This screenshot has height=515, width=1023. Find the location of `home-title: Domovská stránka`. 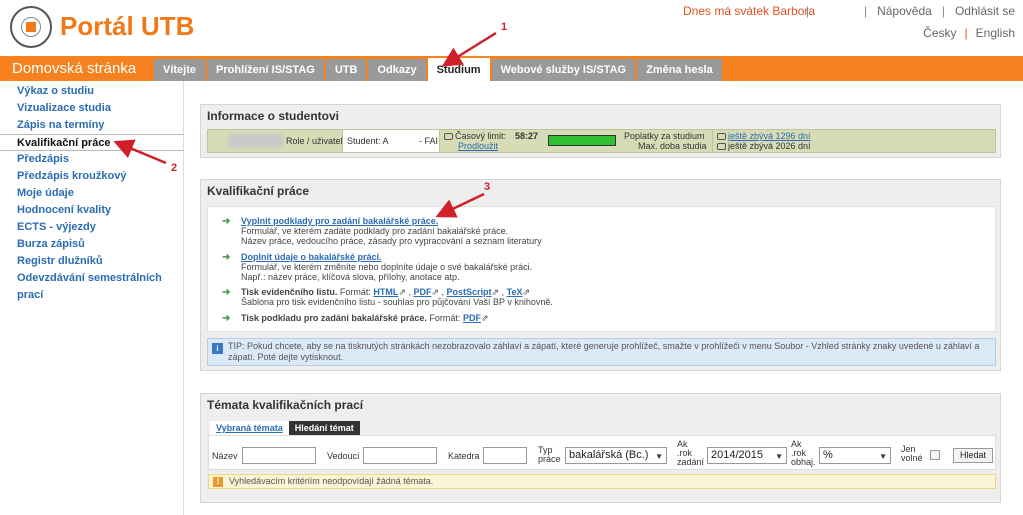

home-title: Domovská stránka is located at coordinates (74, 68).